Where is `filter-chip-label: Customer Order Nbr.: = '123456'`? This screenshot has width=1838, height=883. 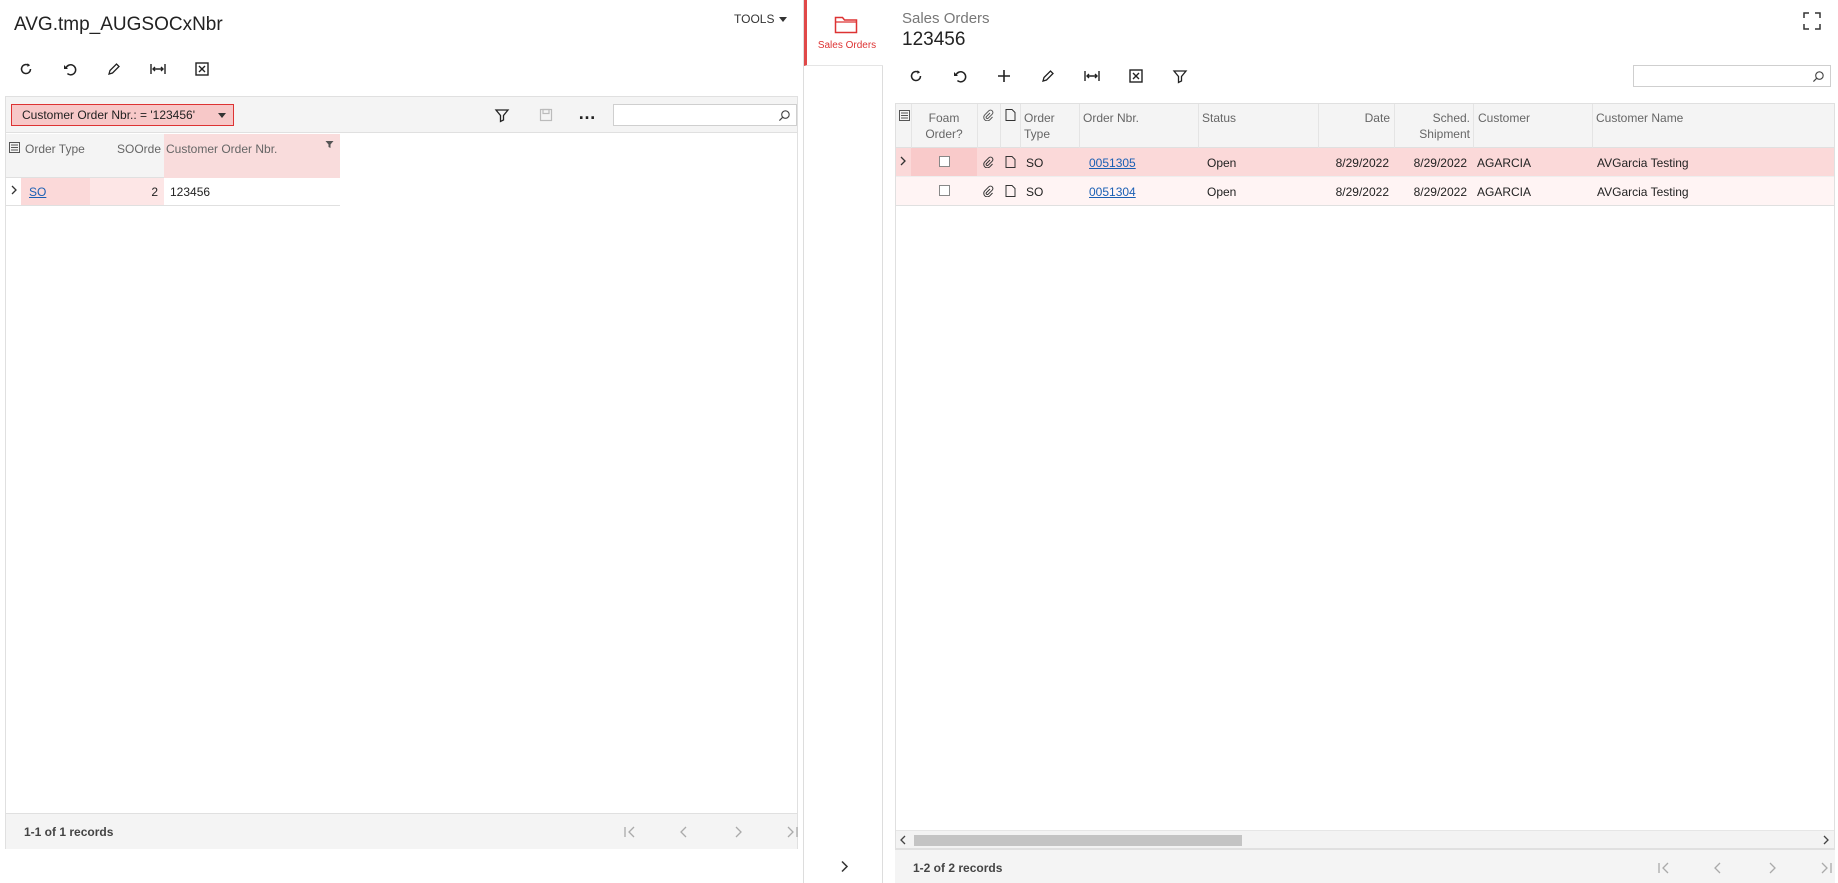
filter-chip-label: Customer Order Nbr.: = '123456' is located at coordinates (108, 115).